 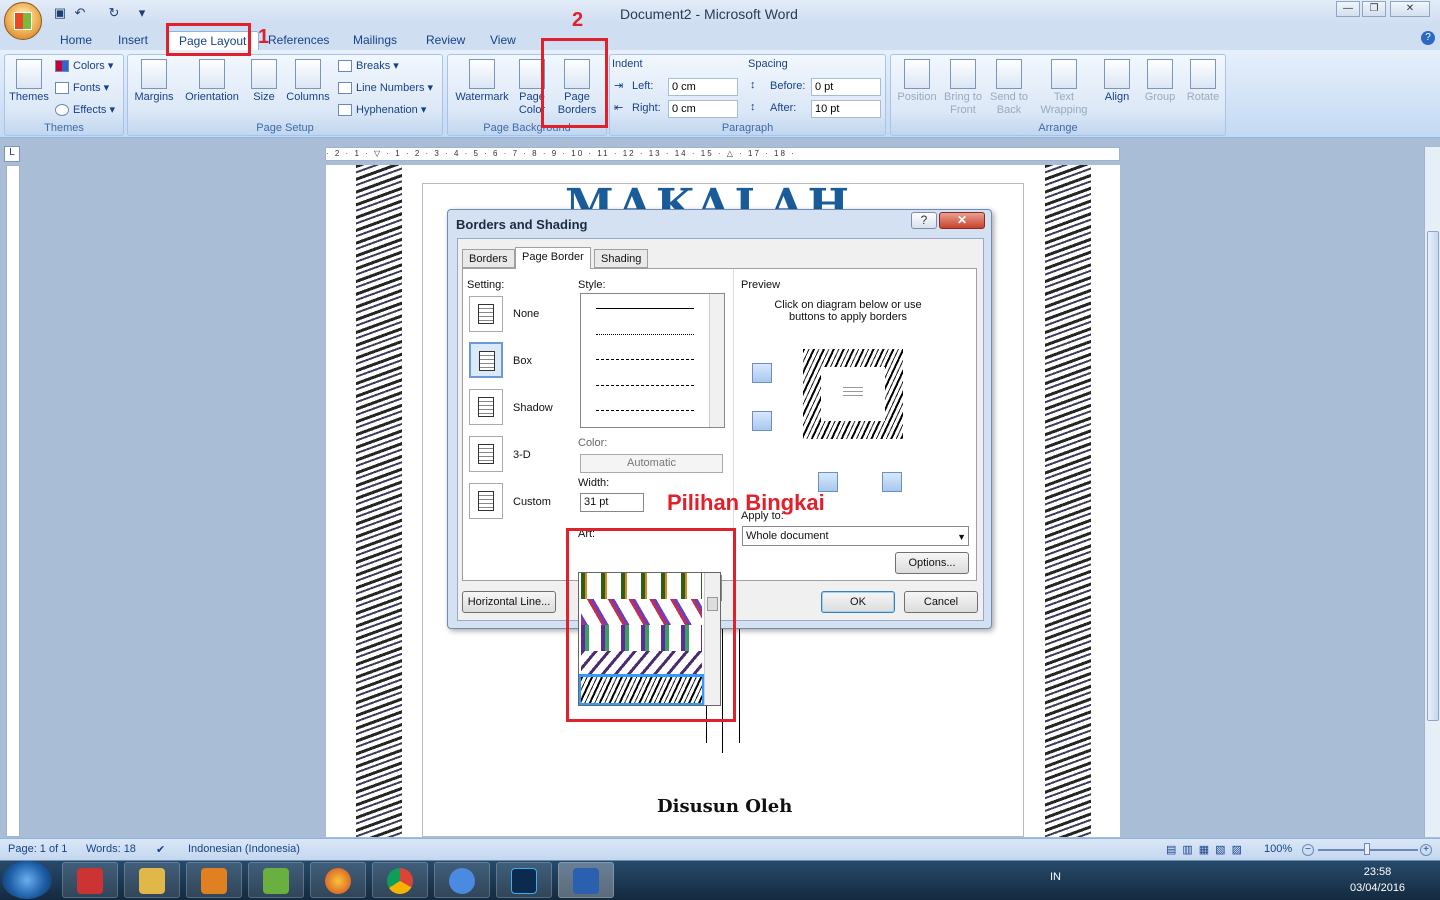 What do you see at coordinates (338, 880) in the screenshot?
I see `taskbar-firefox` at bounding box center [338, 880].